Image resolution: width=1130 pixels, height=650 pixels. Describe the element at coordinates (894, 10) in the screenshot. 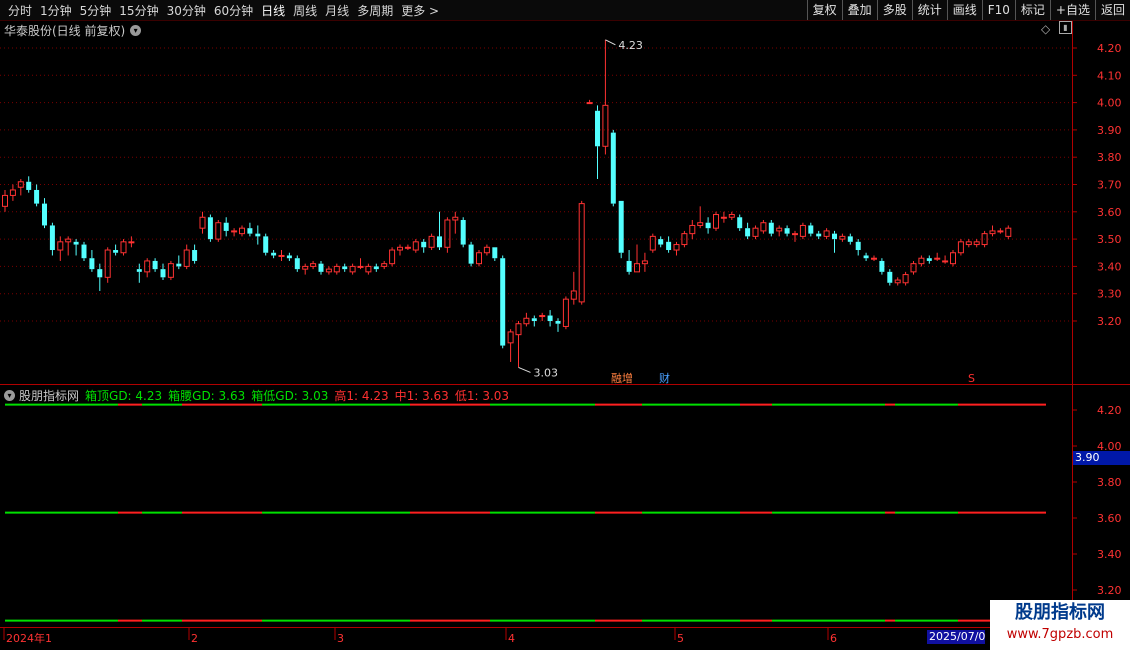

I see `toolbar-button-2: 多股` at that location.